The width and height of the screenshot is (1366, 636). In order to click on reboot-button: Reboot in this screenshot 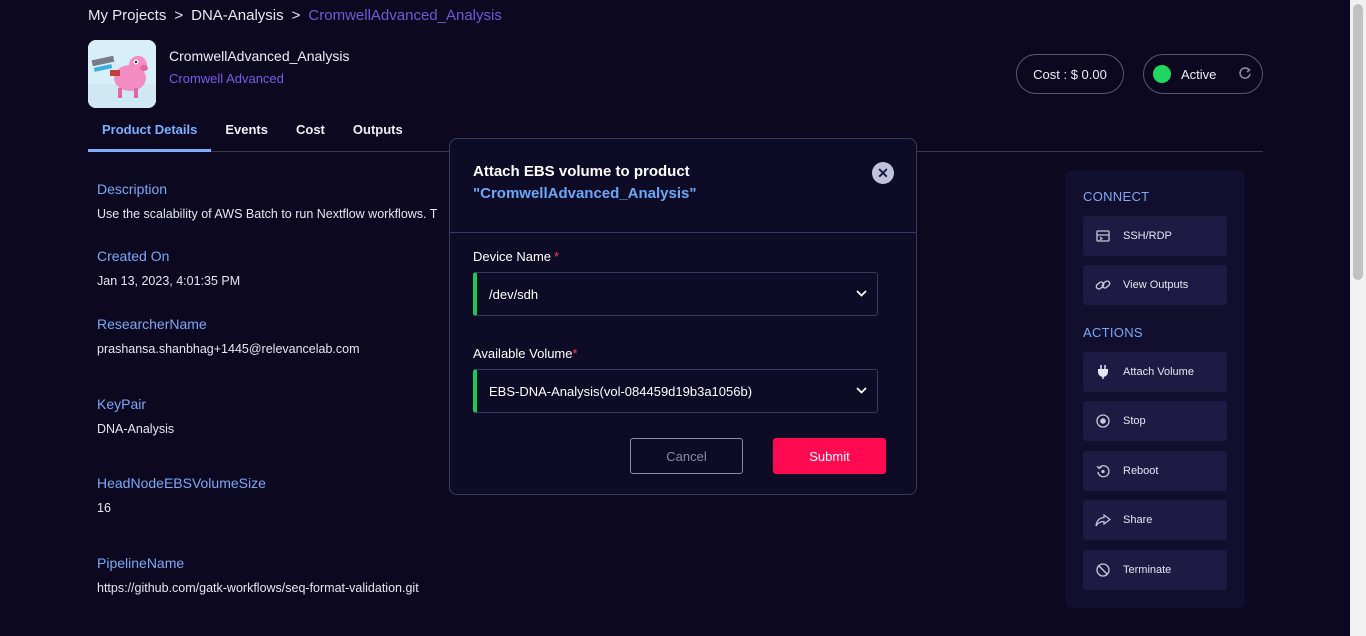, I will do `click(1155, 471)`.